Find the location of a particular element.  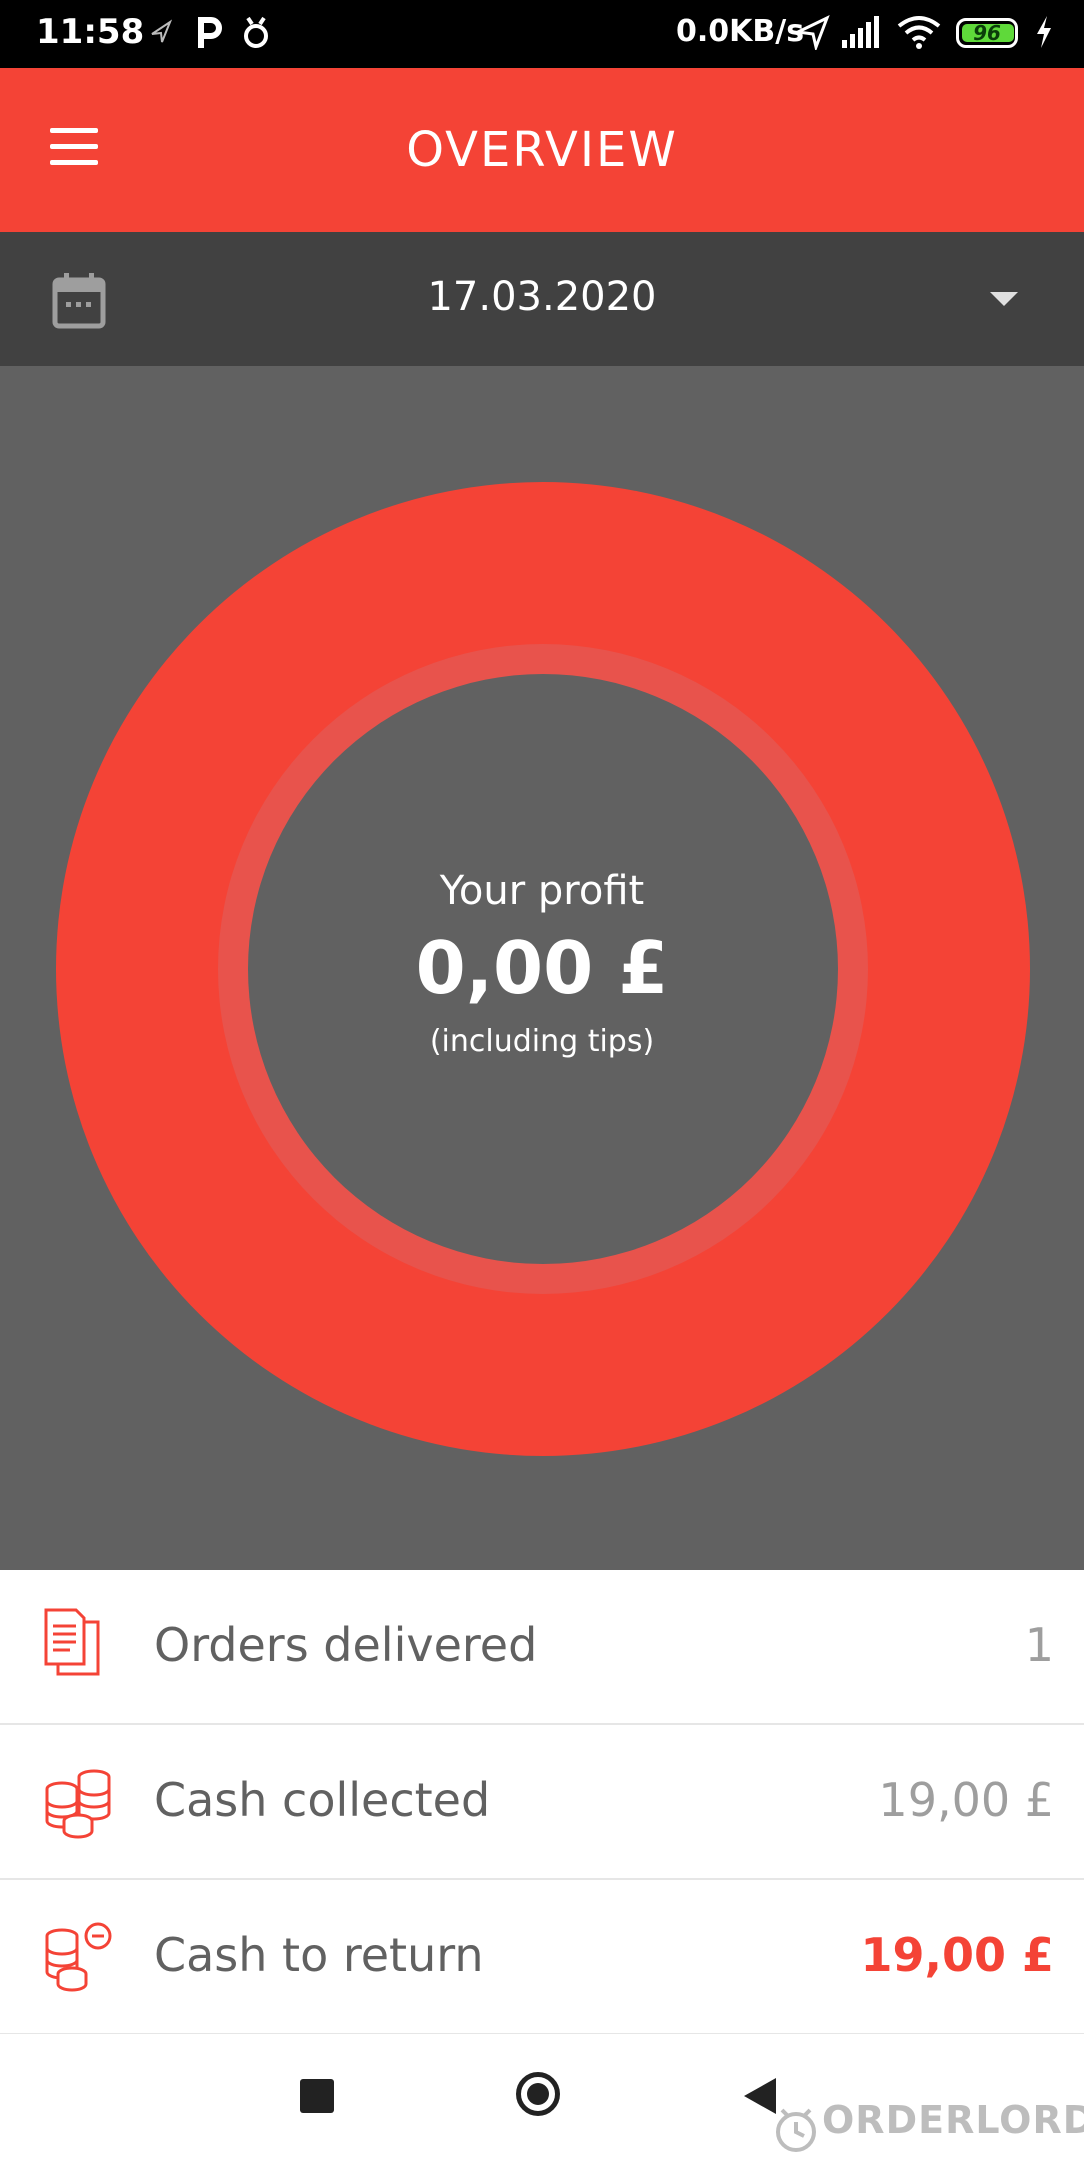

stat-row-cash-to-return: Cash to return 19,00 £ is located at coordinates (542, 1957).